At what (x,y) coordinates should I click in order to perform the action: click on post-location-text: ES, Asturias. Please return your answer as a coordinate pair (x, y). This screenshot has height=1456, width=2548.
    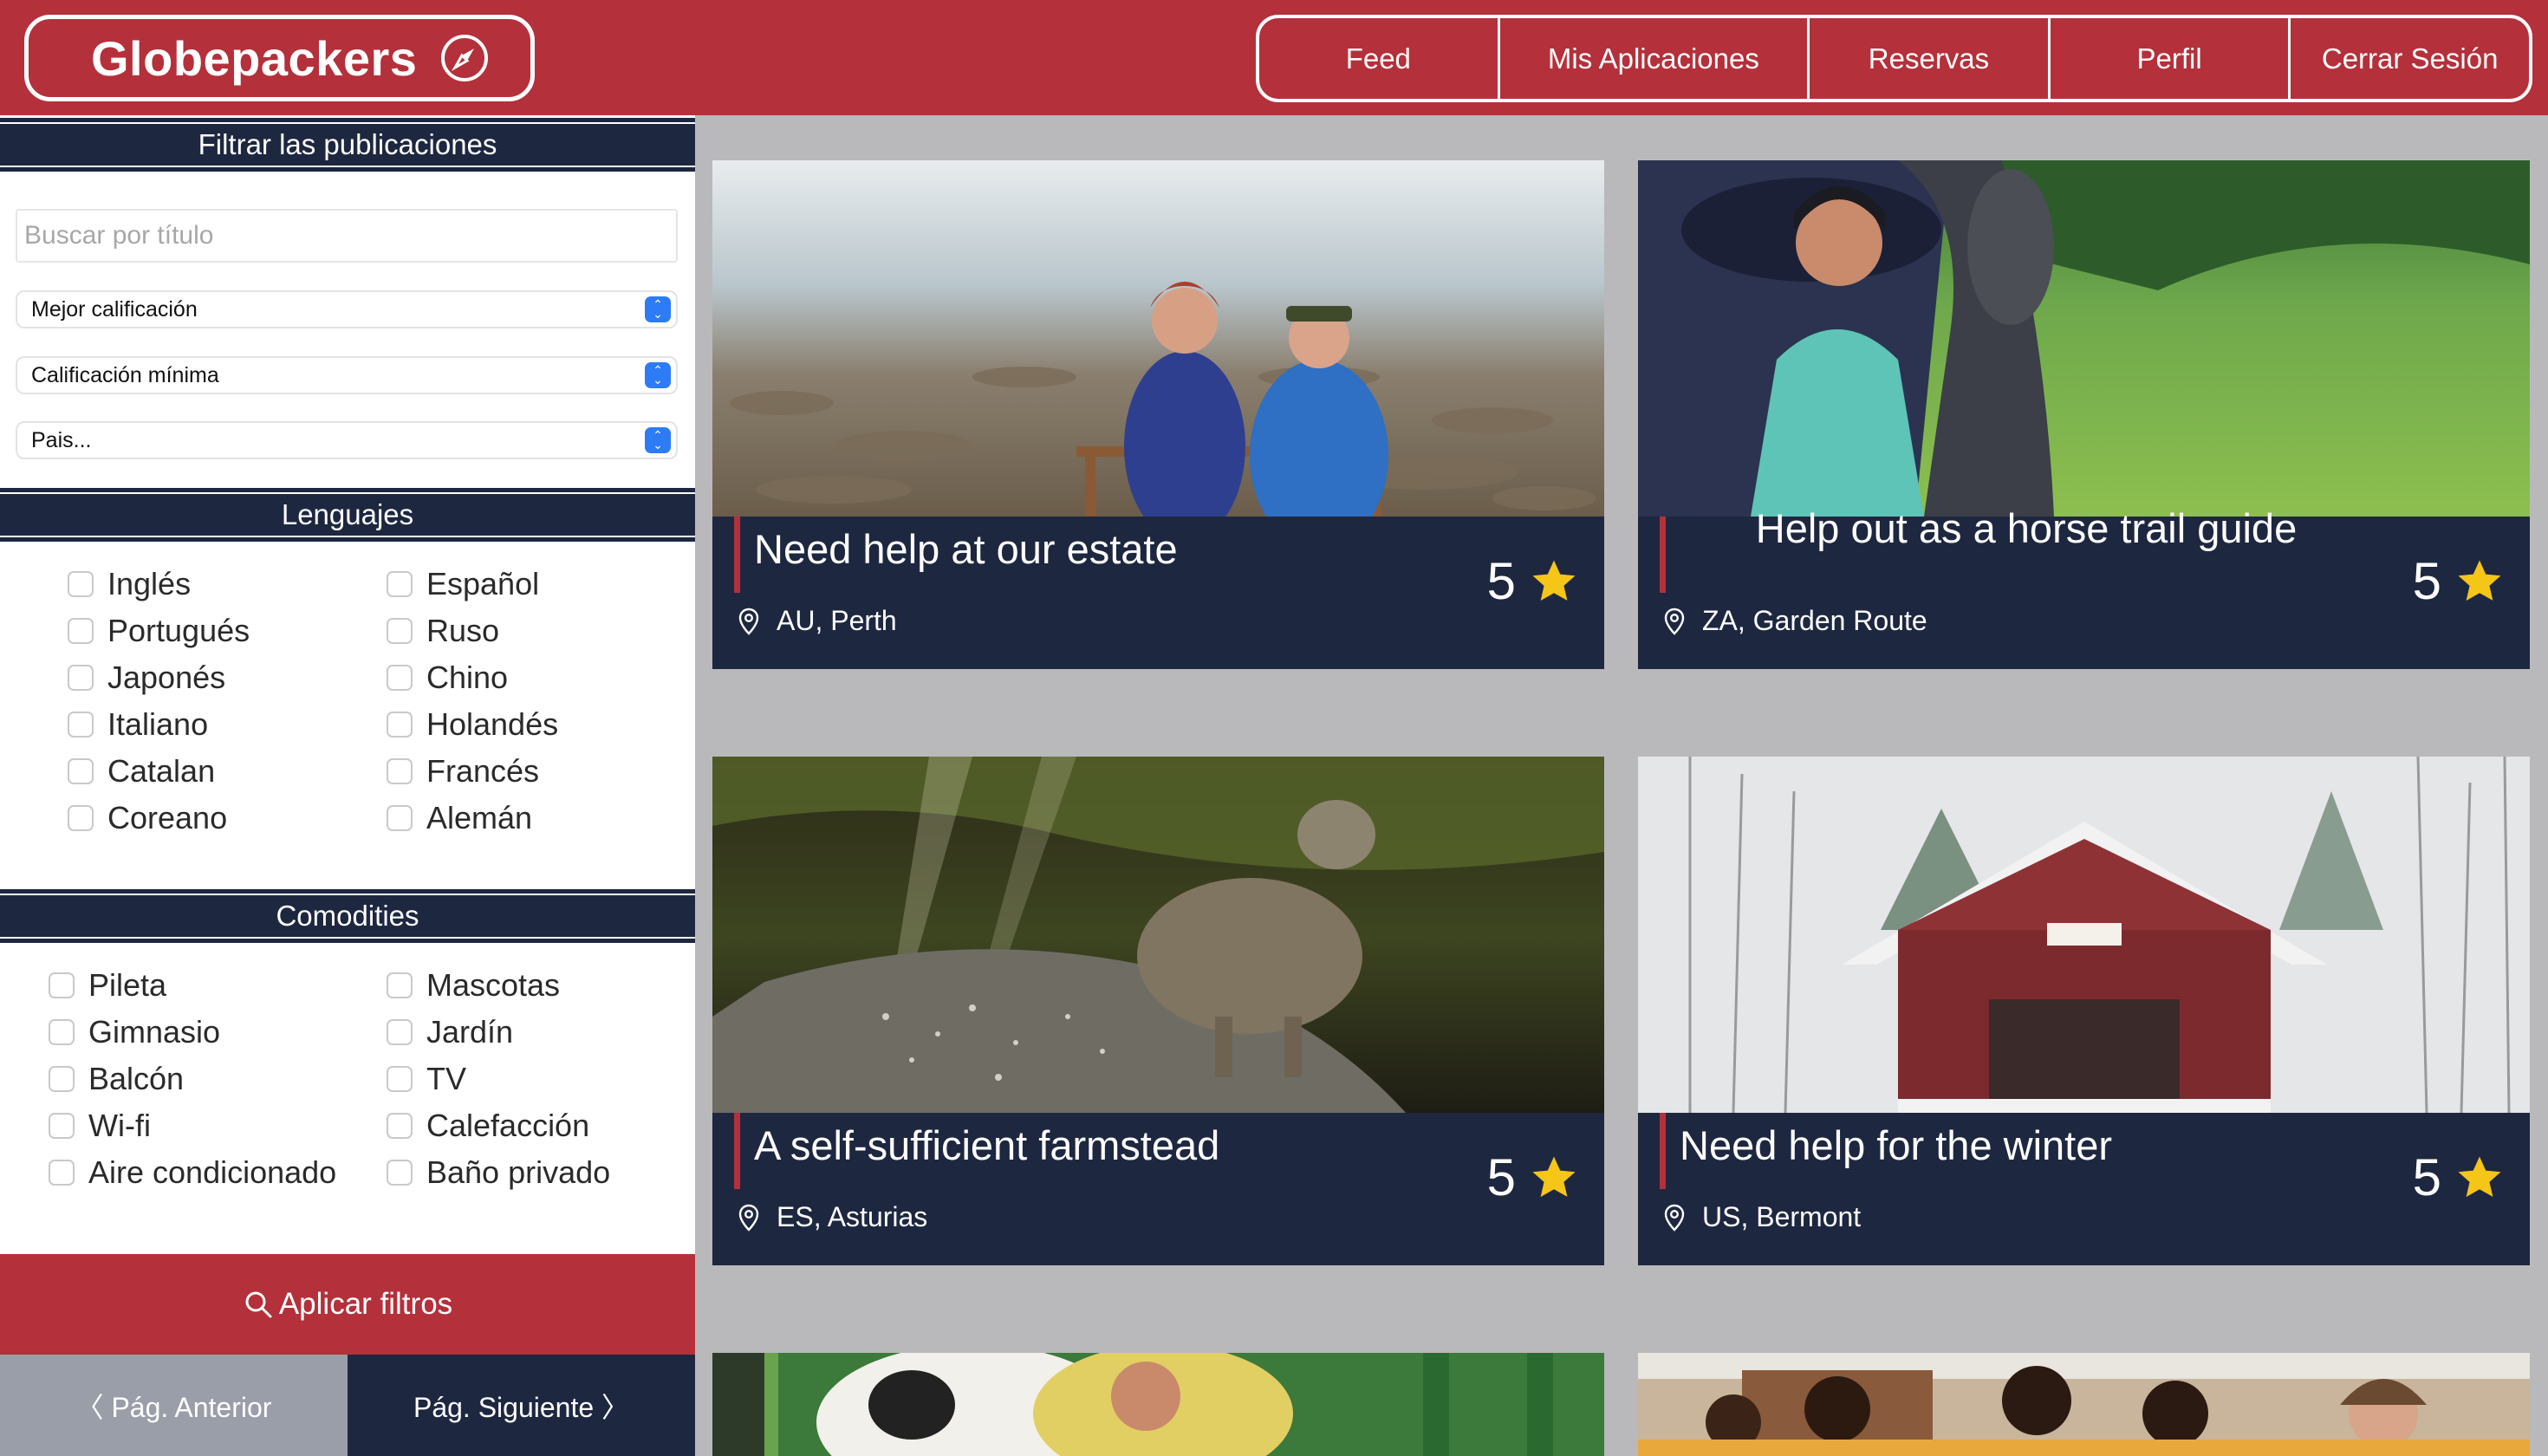
    Looking at the image, I should click on (852, 1216).